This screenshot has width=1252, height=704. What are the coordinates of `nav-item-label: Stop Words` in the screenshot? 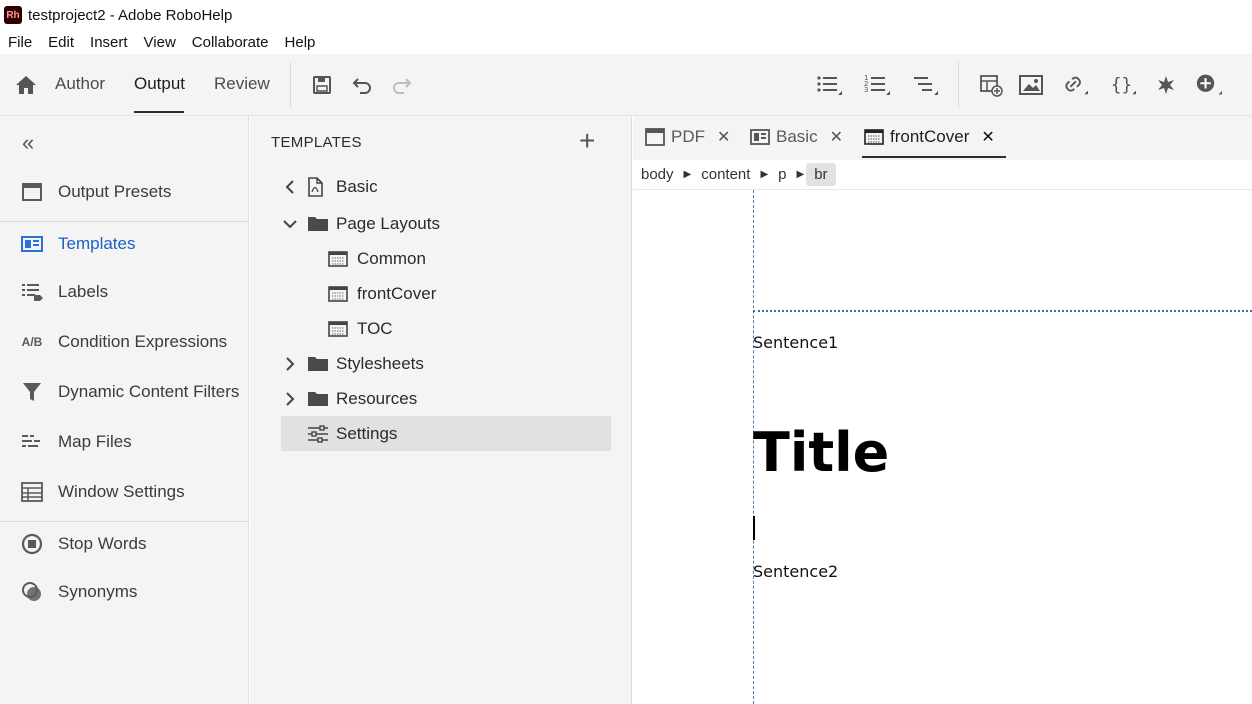 It's located at (102, 543).